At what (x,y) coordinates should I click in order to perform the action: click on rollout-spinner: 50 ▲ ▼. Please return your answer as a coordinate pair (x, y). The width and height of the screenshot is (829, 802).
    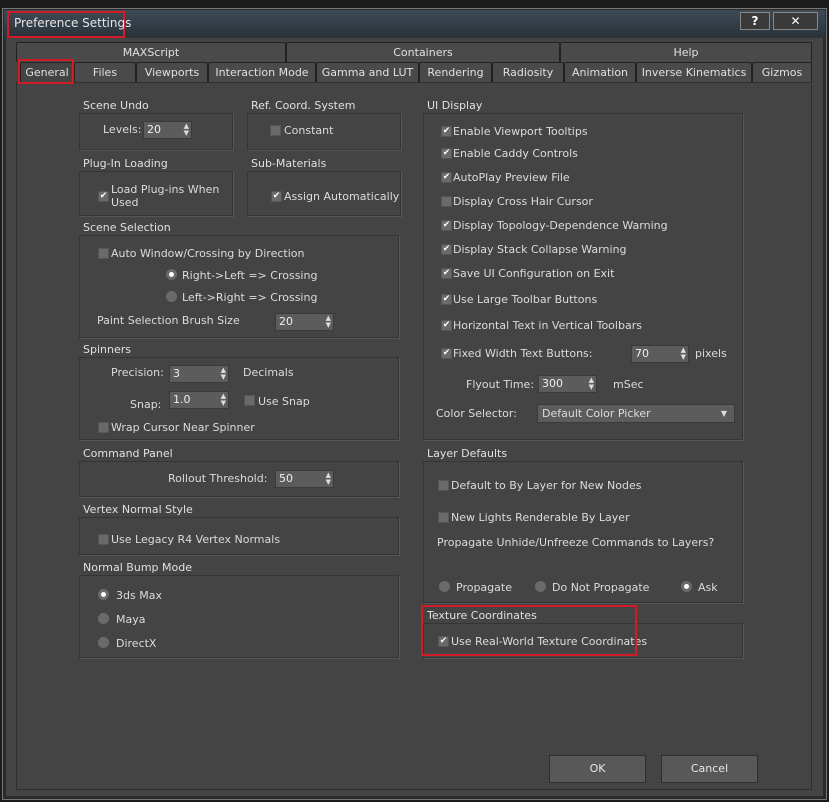
    Looking at the image, I should click on (304, 479).